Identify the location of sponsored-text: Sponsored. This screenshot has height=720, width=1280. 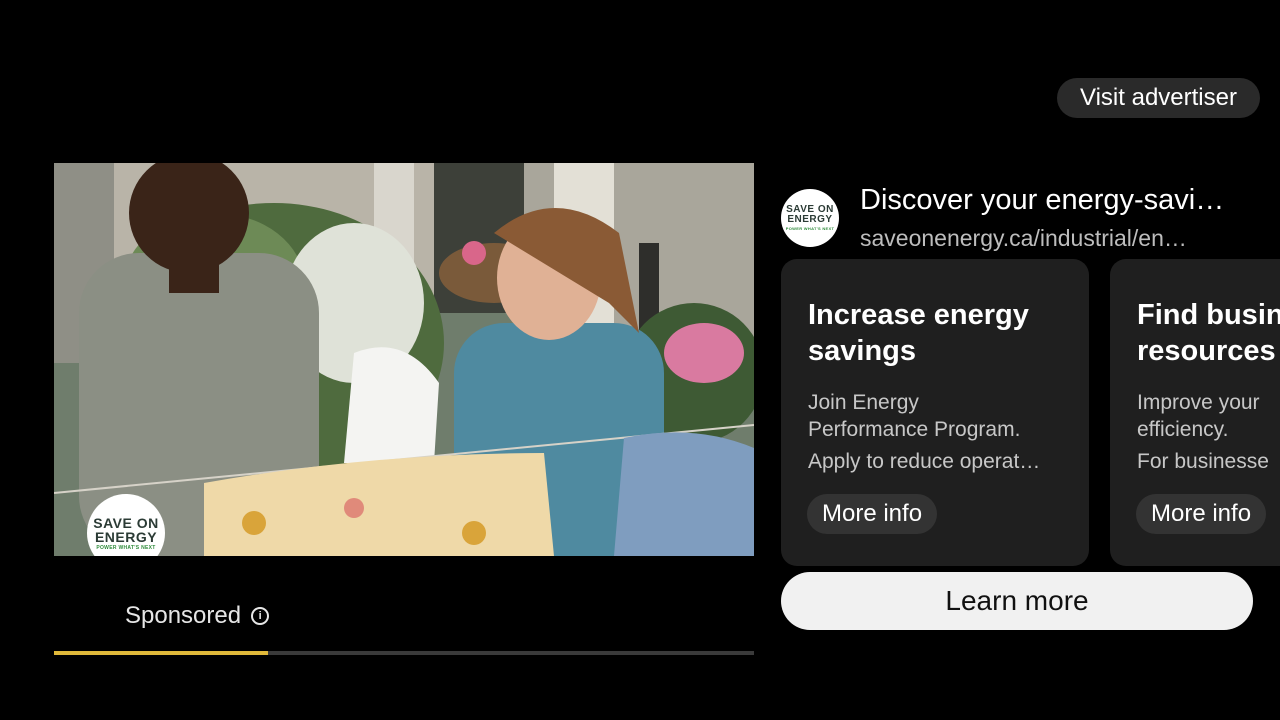
(183, 615).